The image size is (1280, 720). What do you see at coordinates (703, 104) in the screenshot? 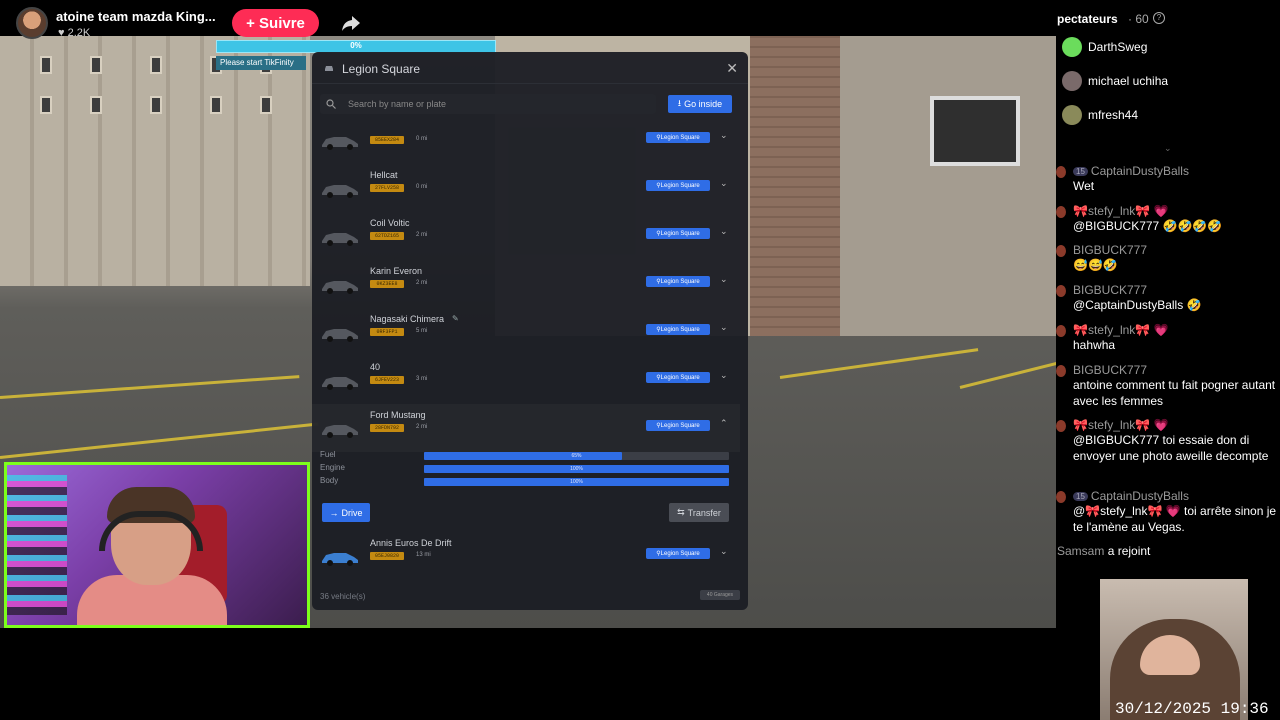
I see `go-inside-label: Go inside` at bounding box center [703, 104].